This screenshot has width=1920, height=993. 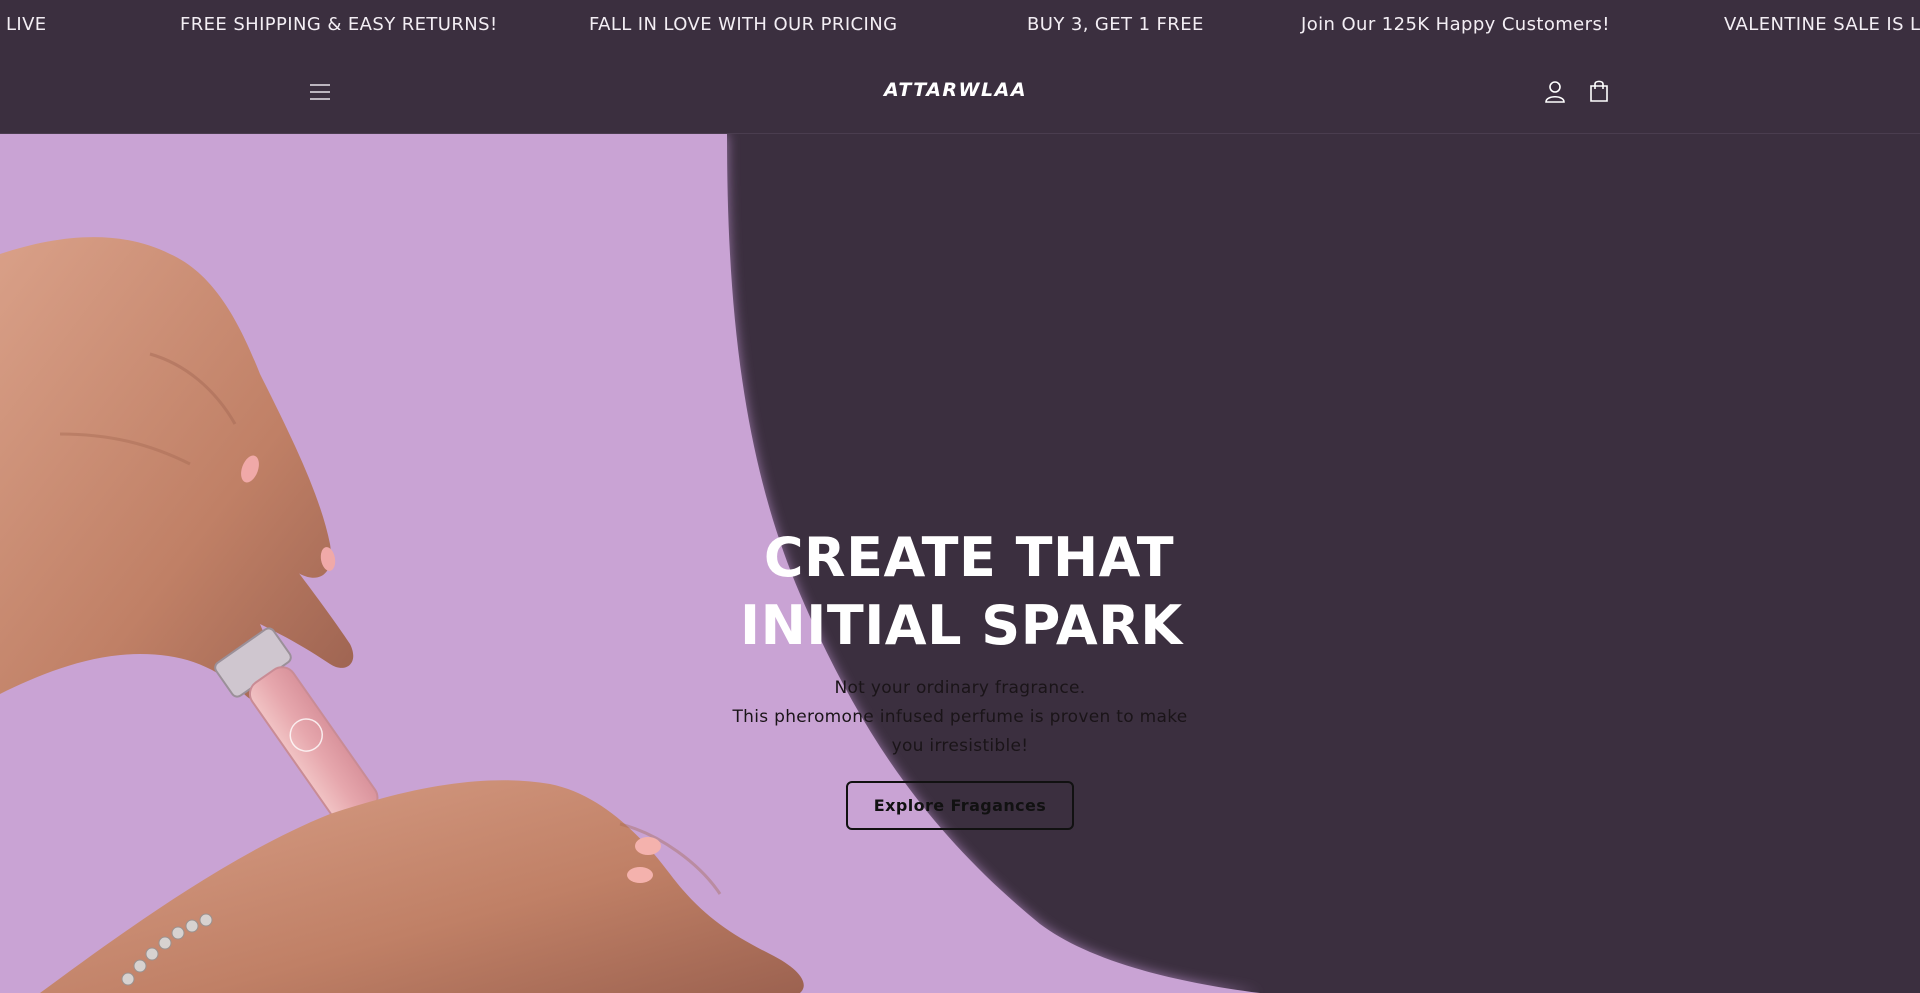 I want to click on account-button, so click(x=1555, y=92).